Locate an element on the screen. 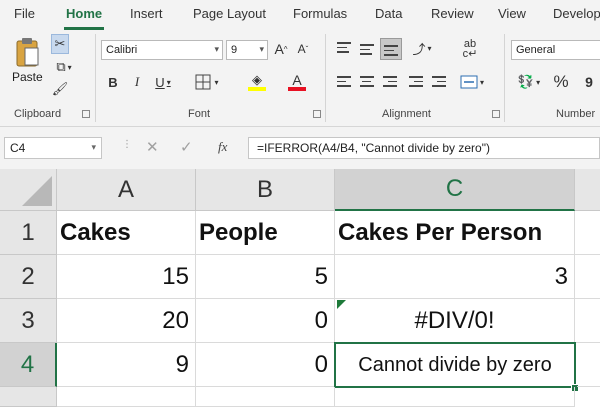  font-size-value: 9 is located at coordinates (234, 50).